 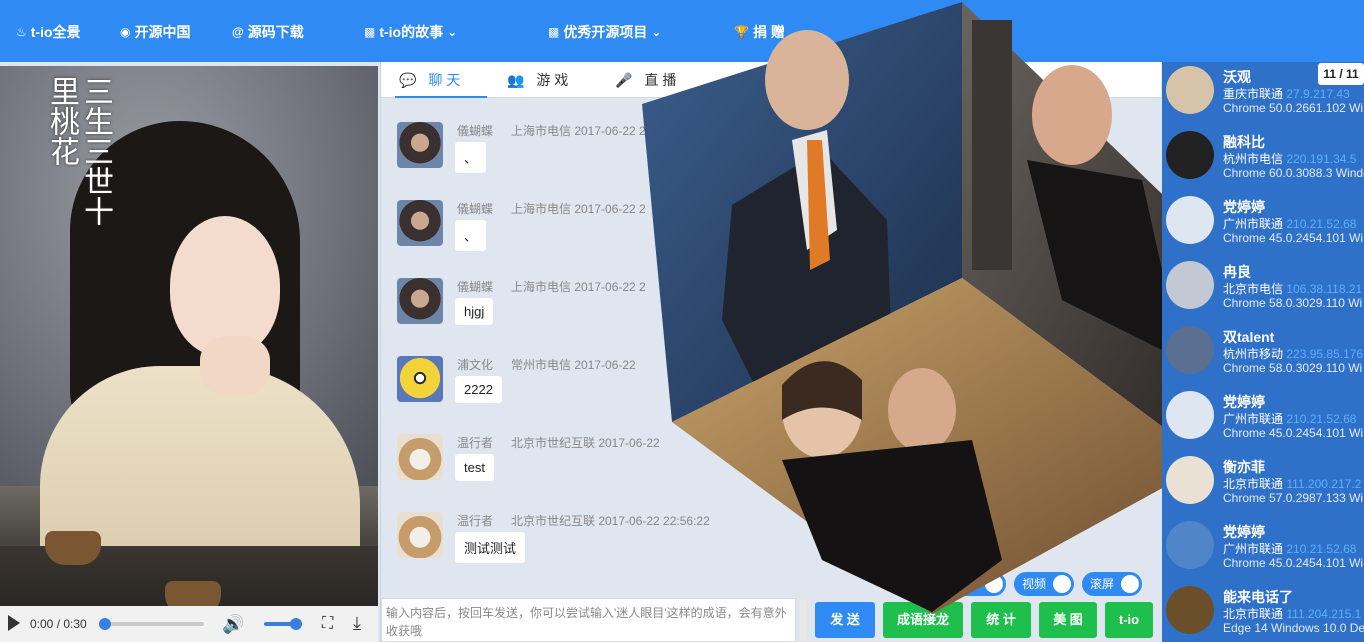 What do you see at coordinates (1286, 94) in the screenshot?
I see `user-location: 重庆市联通 27.9.217.43` at bounding box center [1286, 94].